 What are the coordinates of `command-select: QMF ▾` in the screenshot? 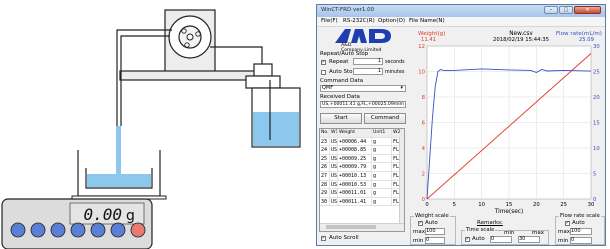 It's located at (363, 88).